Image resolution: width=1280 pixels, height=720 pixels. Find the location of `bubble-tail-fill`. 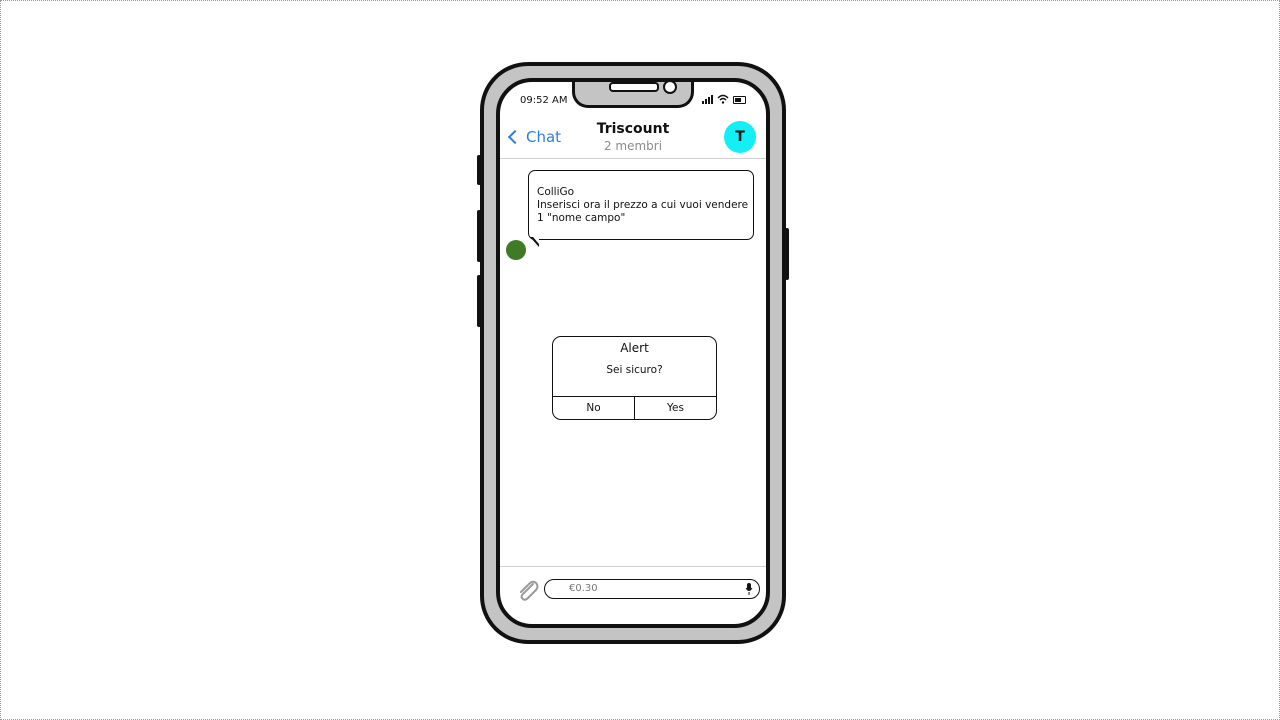

bubble-tail-fill is located at coordinates (536, 240).